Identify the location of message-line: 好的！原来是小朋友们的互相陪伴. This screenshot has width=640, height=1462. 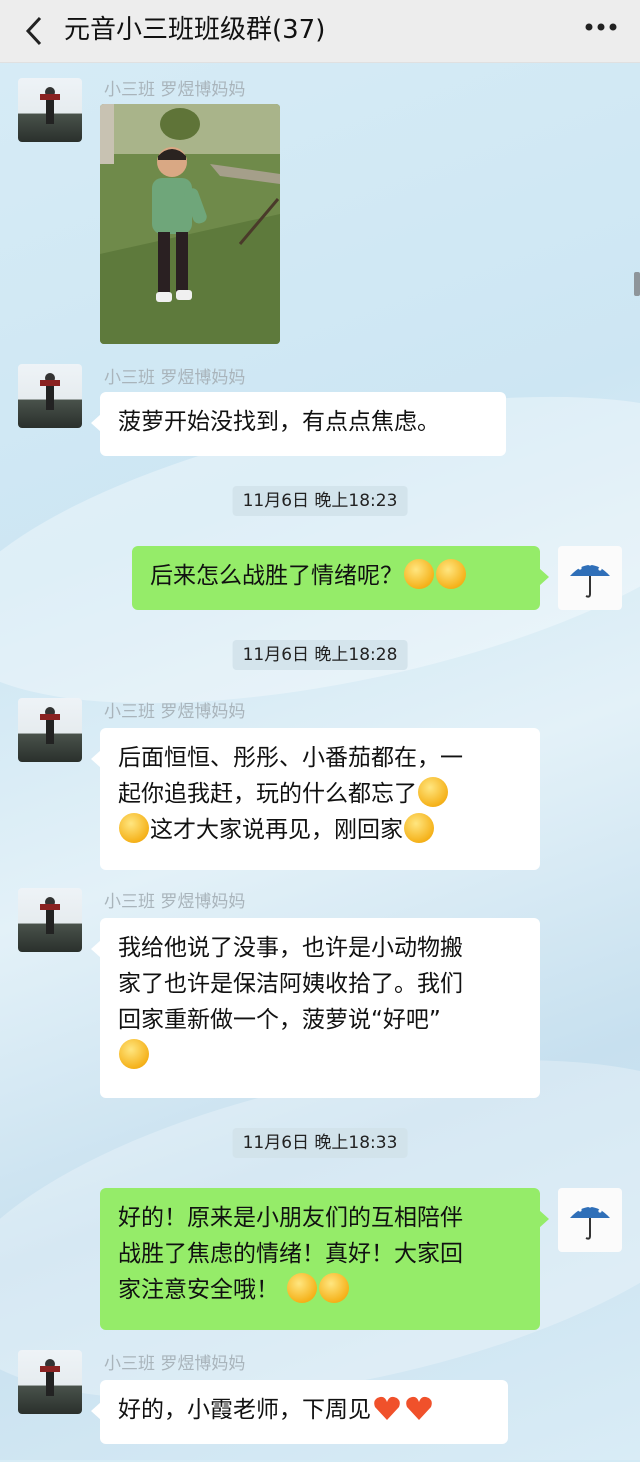
(290, 1218).